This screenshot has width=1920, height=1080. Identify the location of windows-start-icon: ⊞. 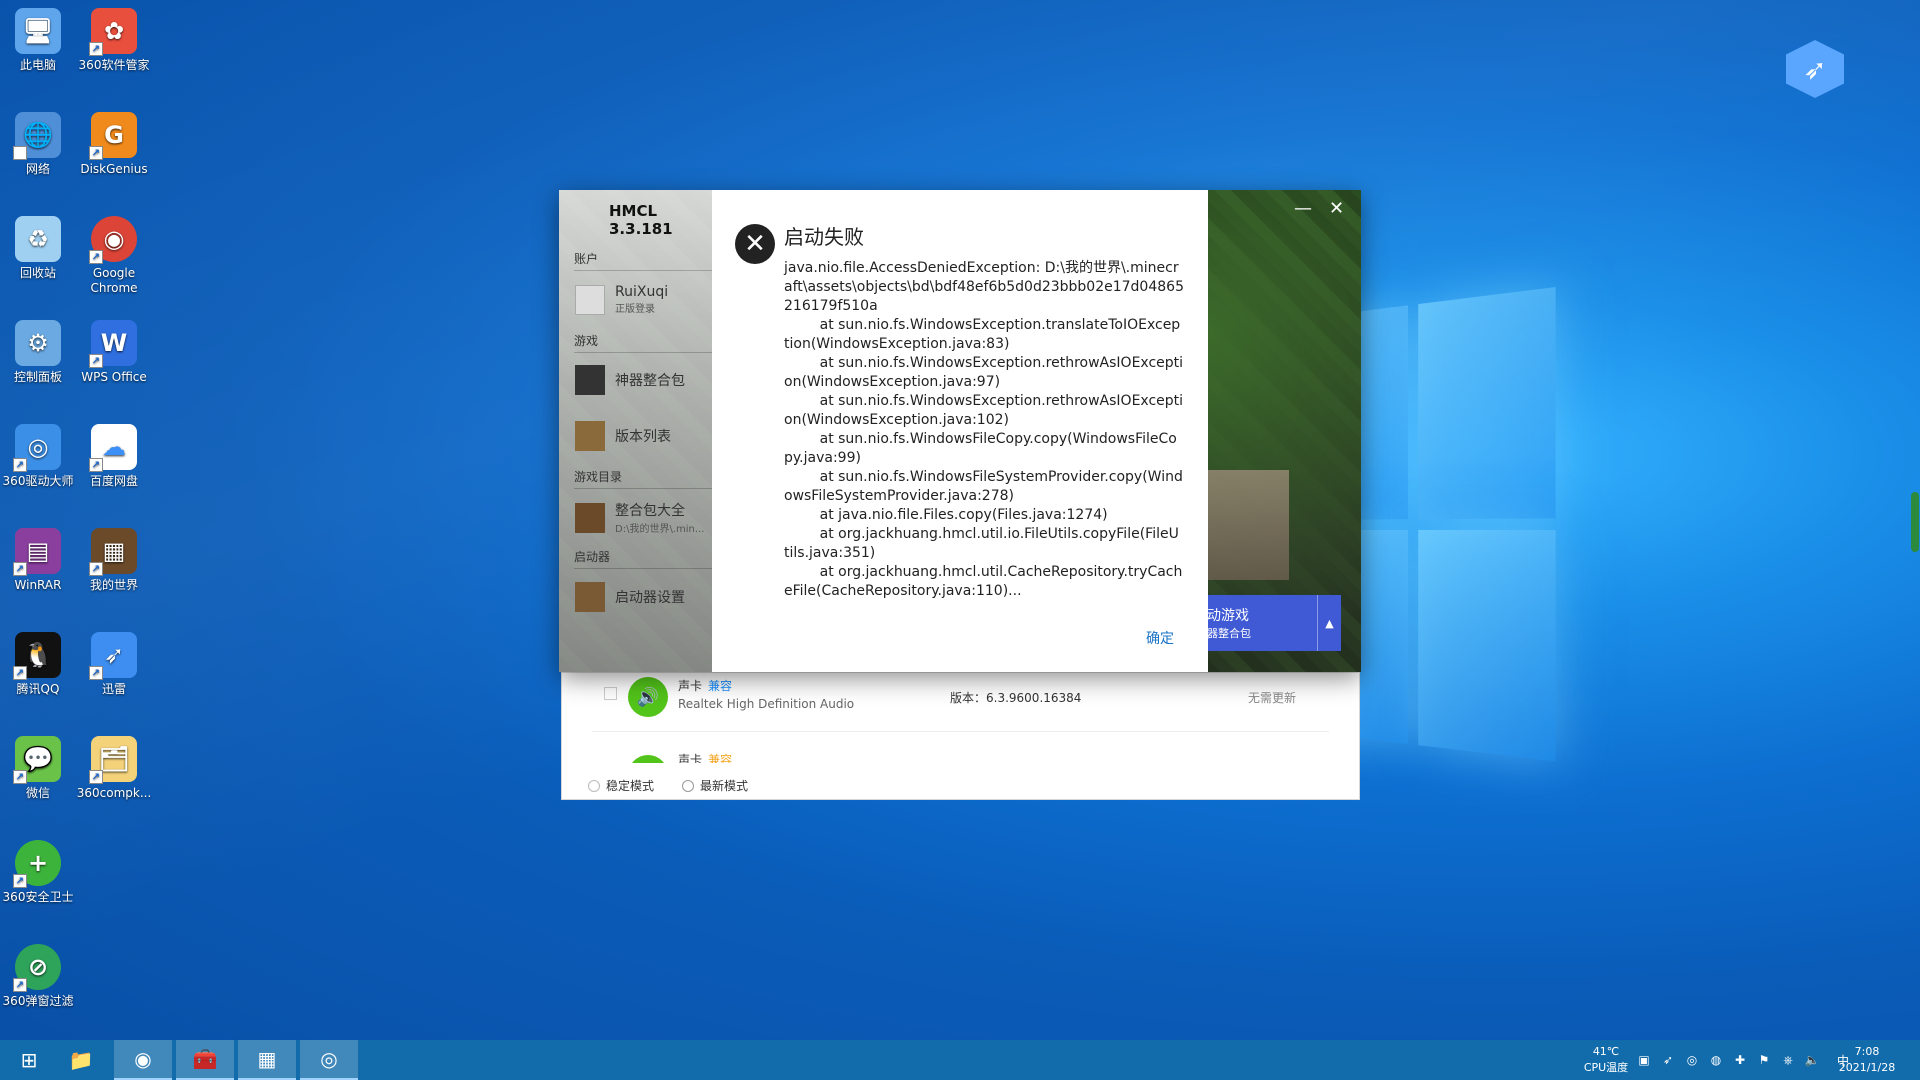
(29, 1060).